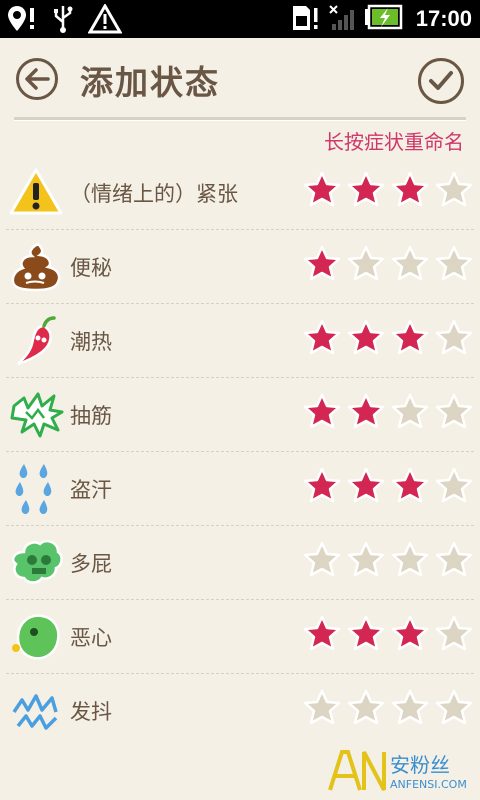 The height and width of the screenshot is (800, 480). I want to click on symptom-label: 潮热, so click(91, 342).